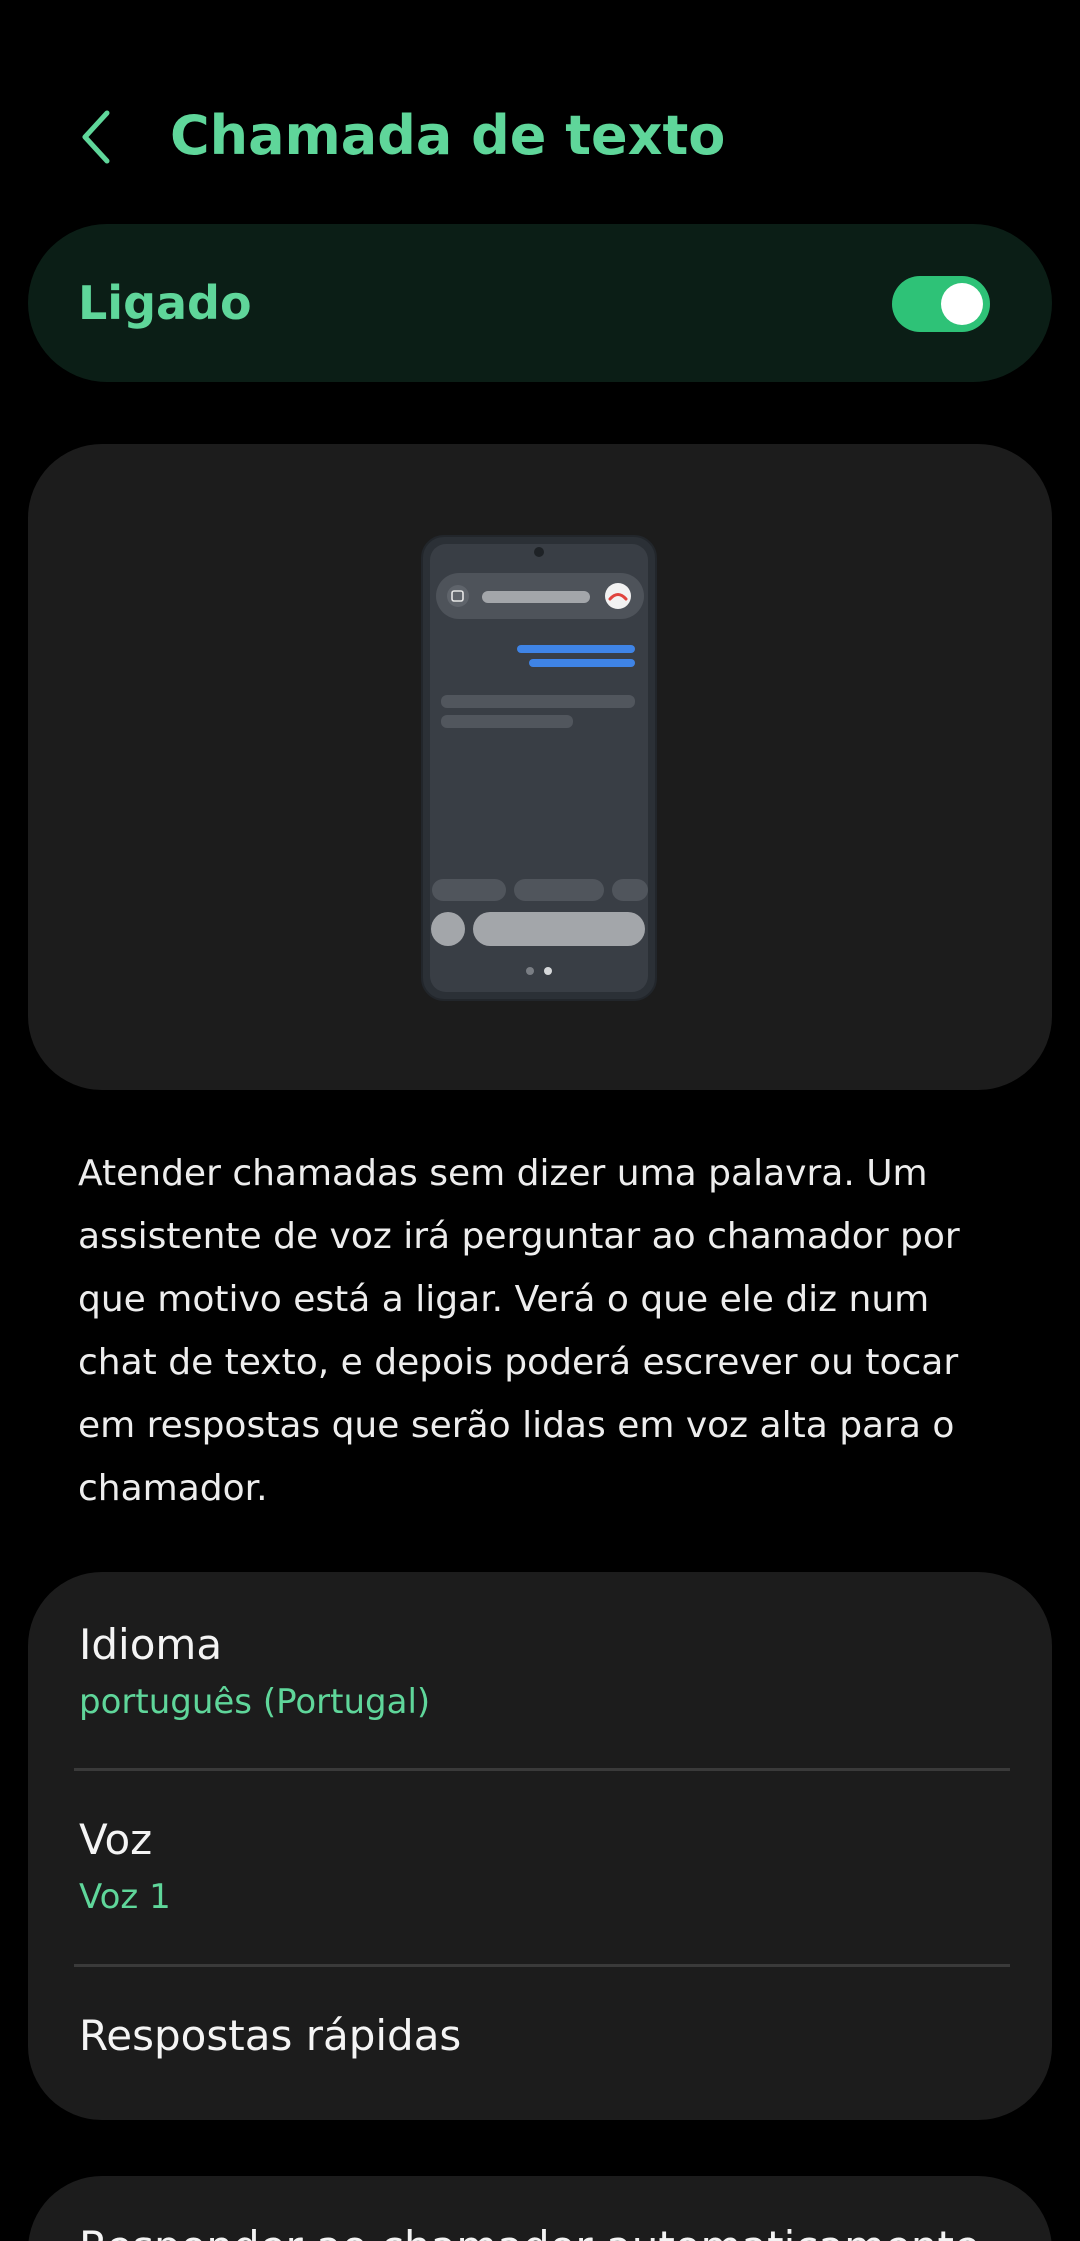 This screenshot has height=2241, width=1080. Describe the element at coordinates (536, 597) in the screenshot. I see `caller-name-bar` at that location.